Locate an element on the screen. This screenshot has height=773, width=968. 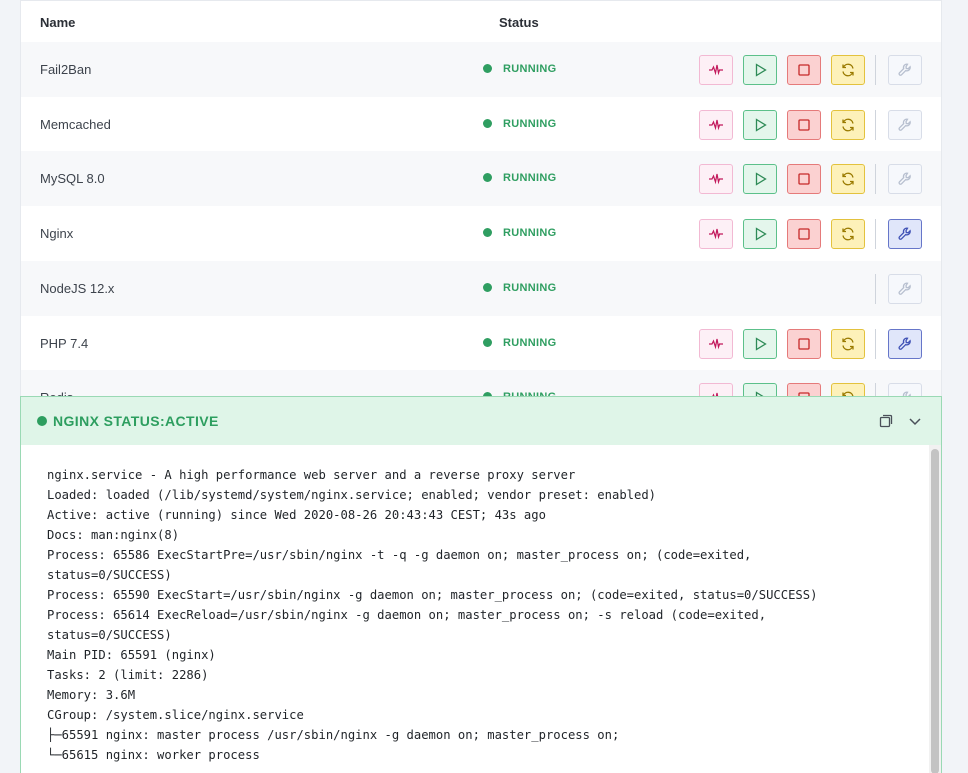
table-header: Name Status is located at coordinates (481, 22).